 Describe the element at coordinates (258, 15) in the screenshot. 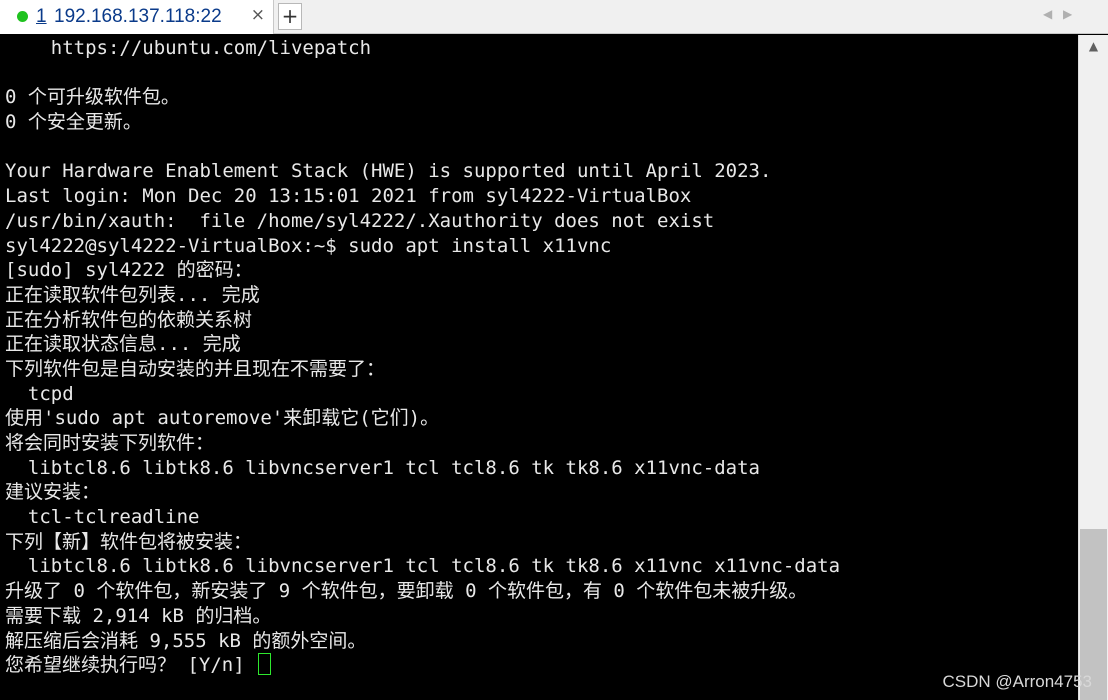

I see `close-tab-icon: ×` at that location.